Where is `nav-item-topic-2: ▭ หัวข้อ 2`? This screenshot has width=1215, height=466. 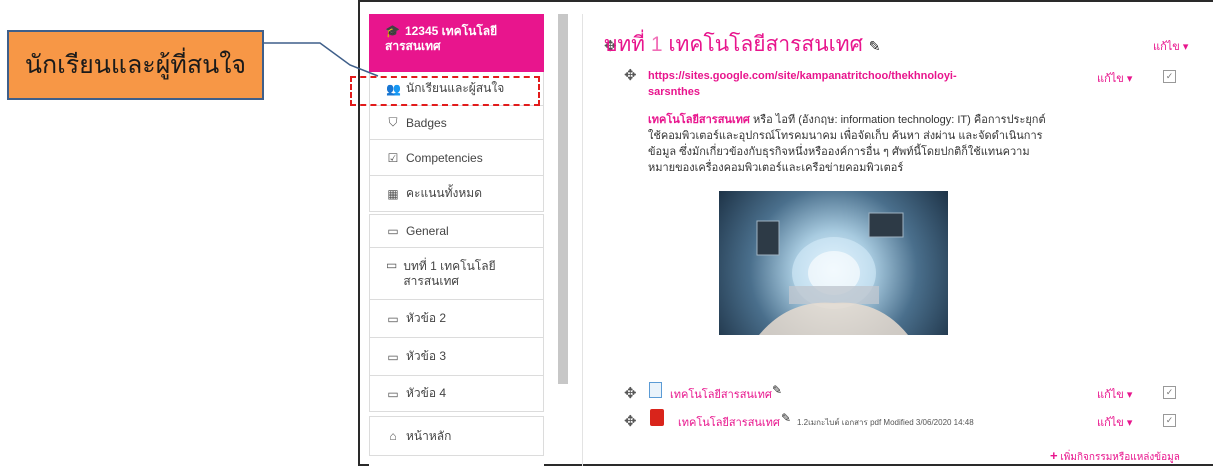 nav-item-topic-2: ▭ หัวข้อ 2 is located at coordinates (456, 319).